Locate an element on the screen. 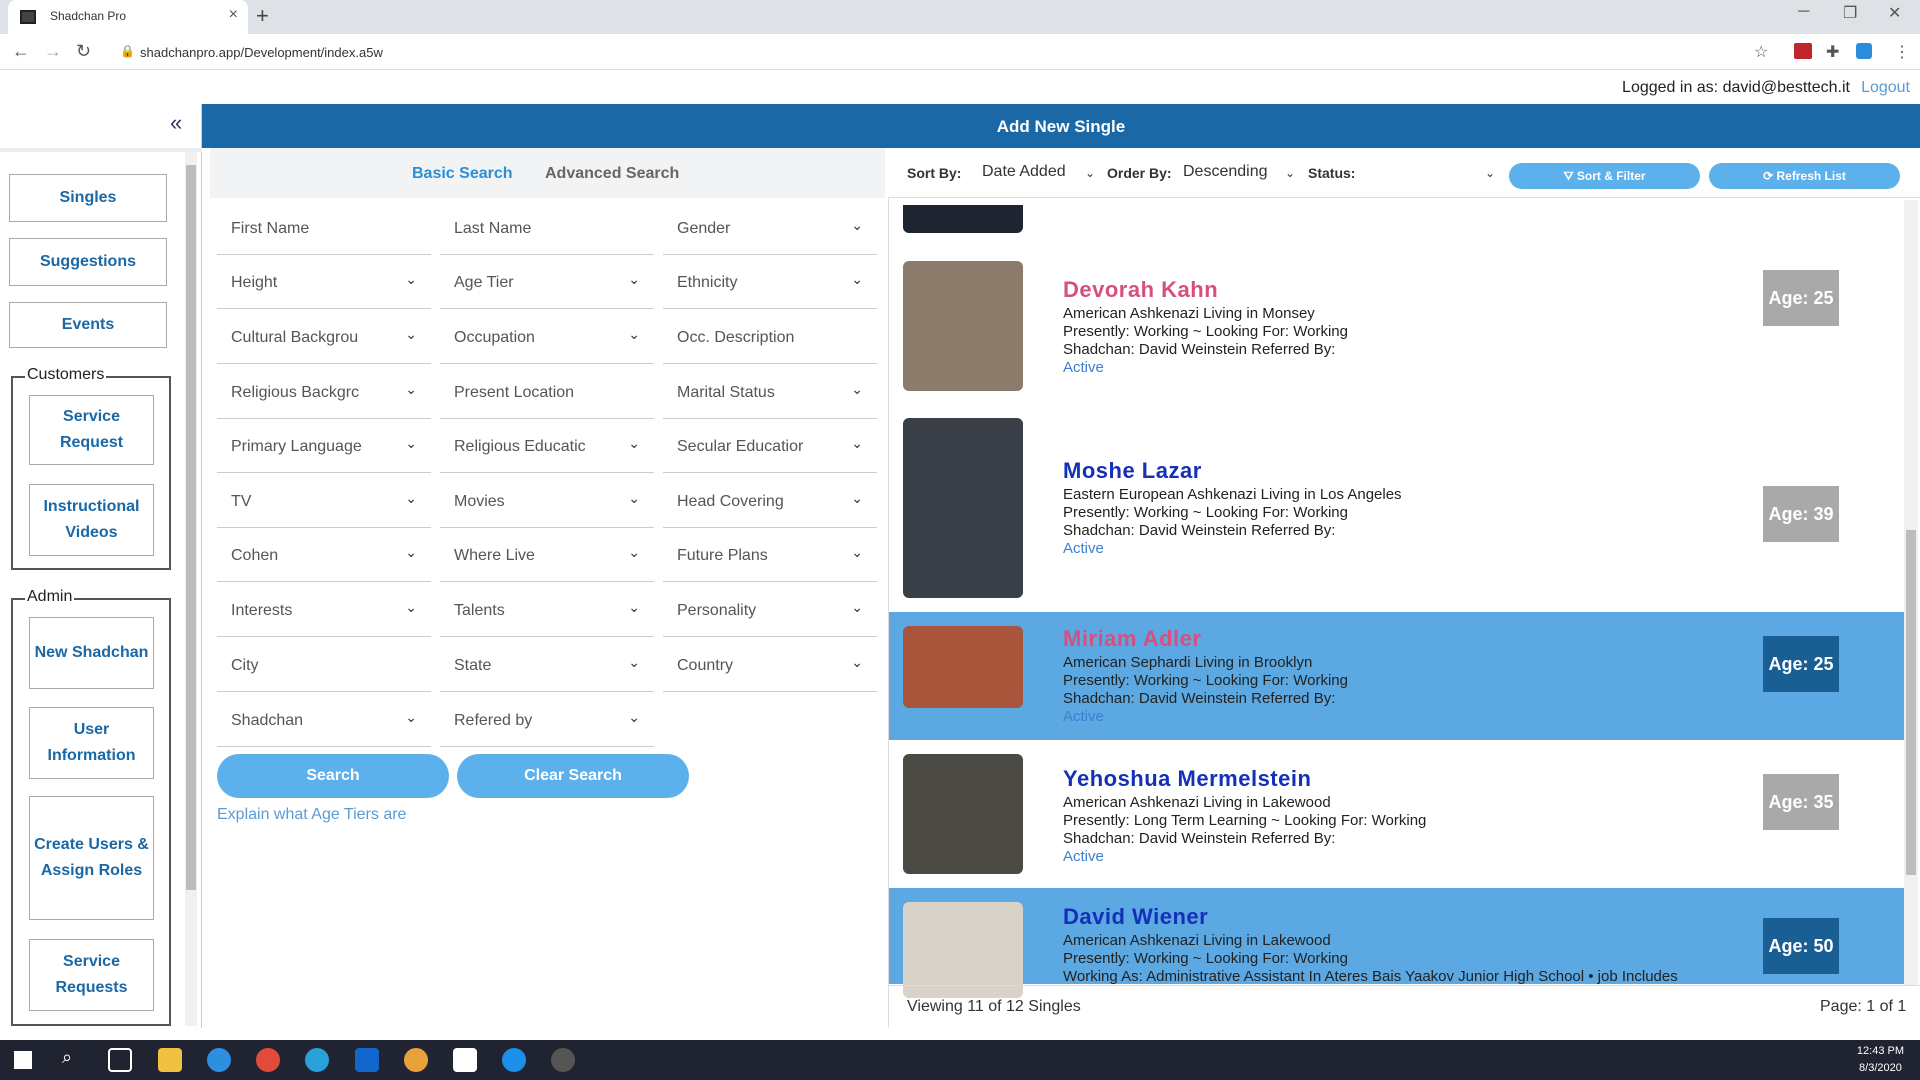 The width and height of the screenshot is (1920, 1080). search-button: Search is located at coordinates (333, 776).